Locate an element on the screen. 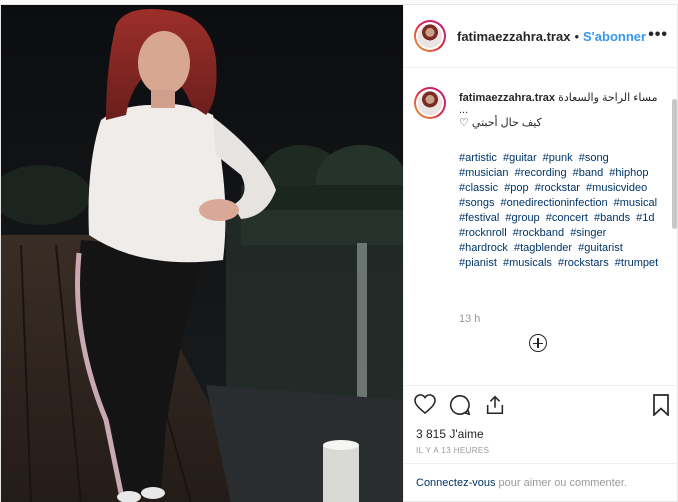 The height and width of the screenshot is (502, 678). hashtag-link: #tagblender is located at coordinates (543, 248).